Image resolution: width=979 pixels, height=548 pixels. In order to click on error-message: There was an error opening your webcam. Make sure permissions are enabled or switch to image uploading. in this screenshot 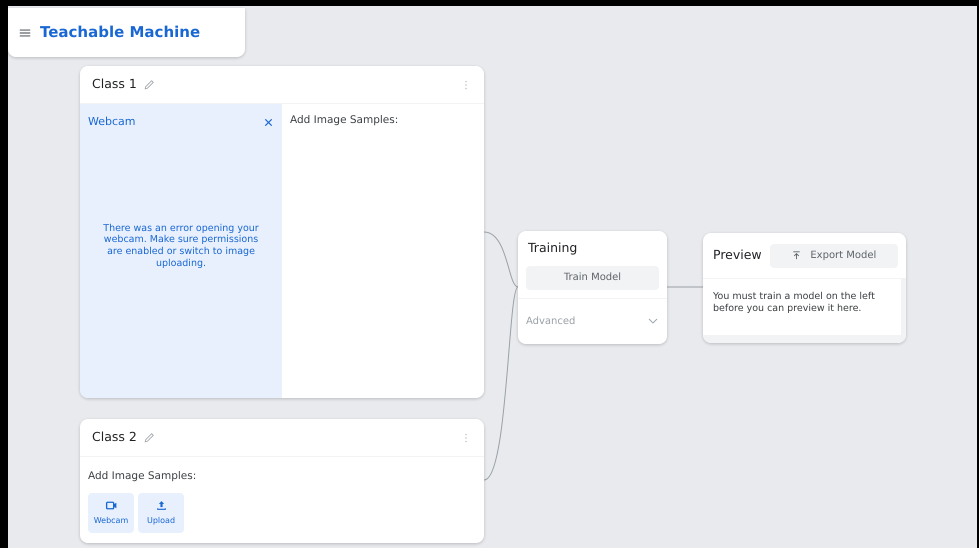, I will do `click(181, 246)`.